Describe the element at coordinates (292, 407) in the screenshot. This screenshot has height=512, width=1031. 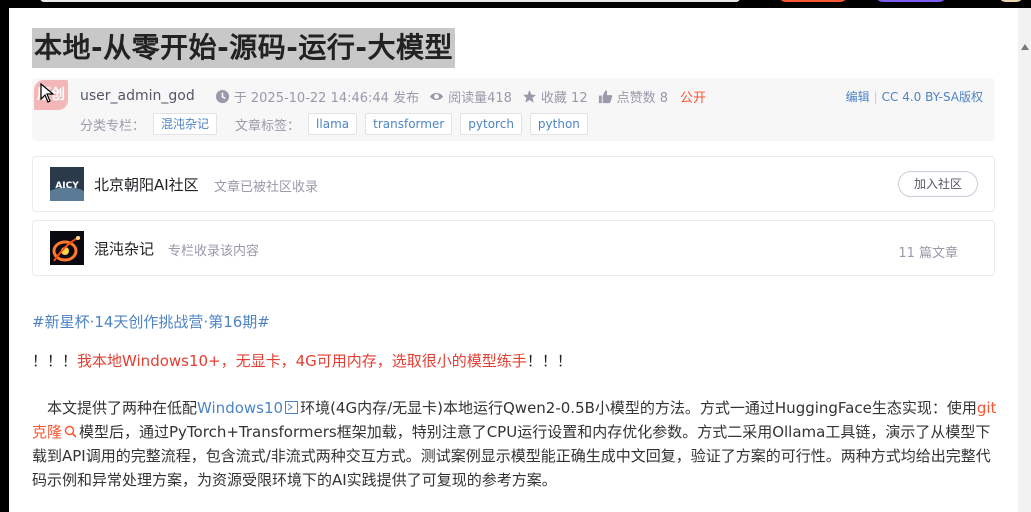
I see `external-link-icon` at that location.